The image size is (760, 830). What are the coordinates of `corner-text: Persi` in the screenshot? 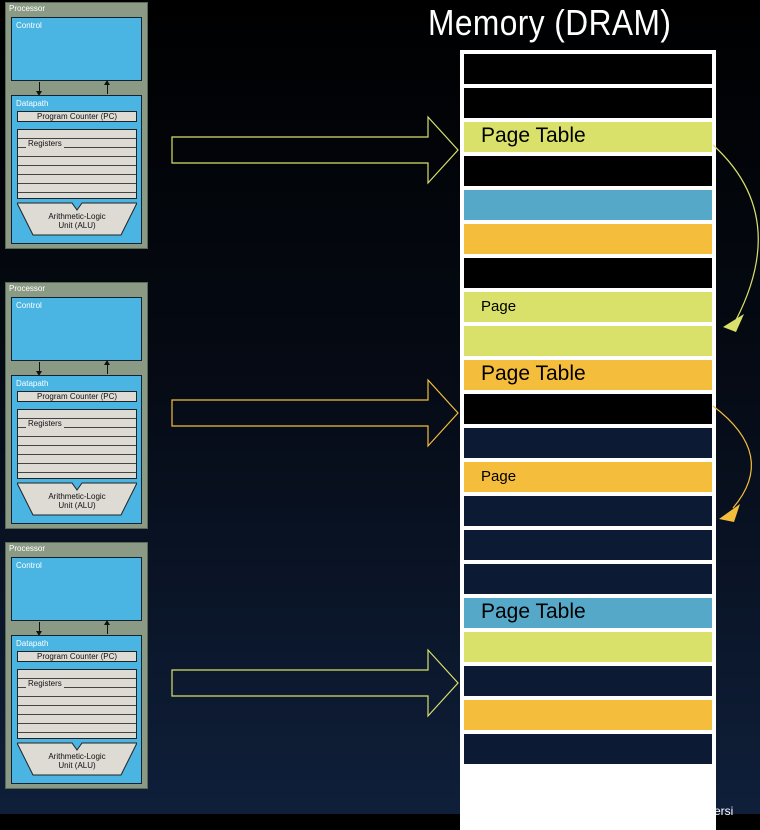 It's located at (720, 811).